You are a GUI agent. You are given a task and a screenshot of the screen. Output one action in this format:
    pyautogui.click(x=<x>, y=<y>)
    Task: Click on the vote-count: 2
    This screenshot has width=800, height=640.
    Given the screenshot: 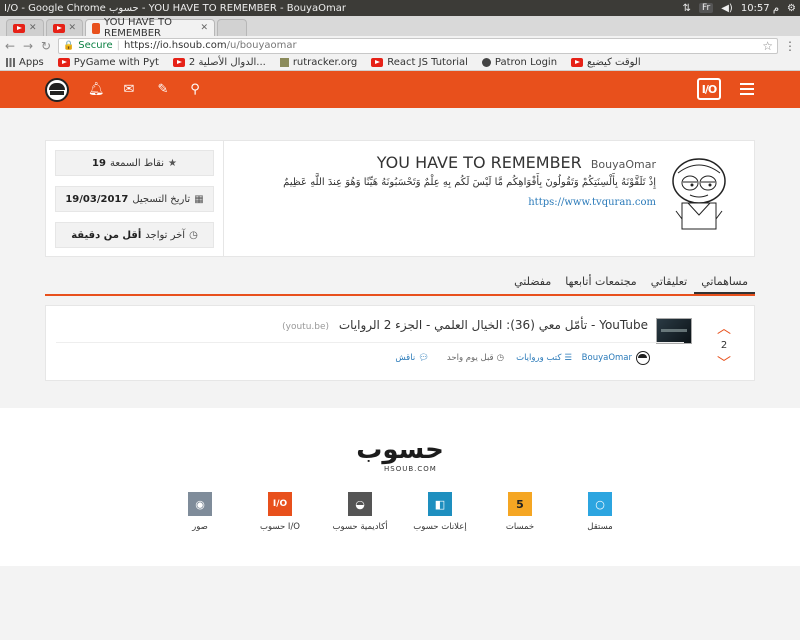 What is the action you would take?
    pyautogui.click(x=724, y=345)
    